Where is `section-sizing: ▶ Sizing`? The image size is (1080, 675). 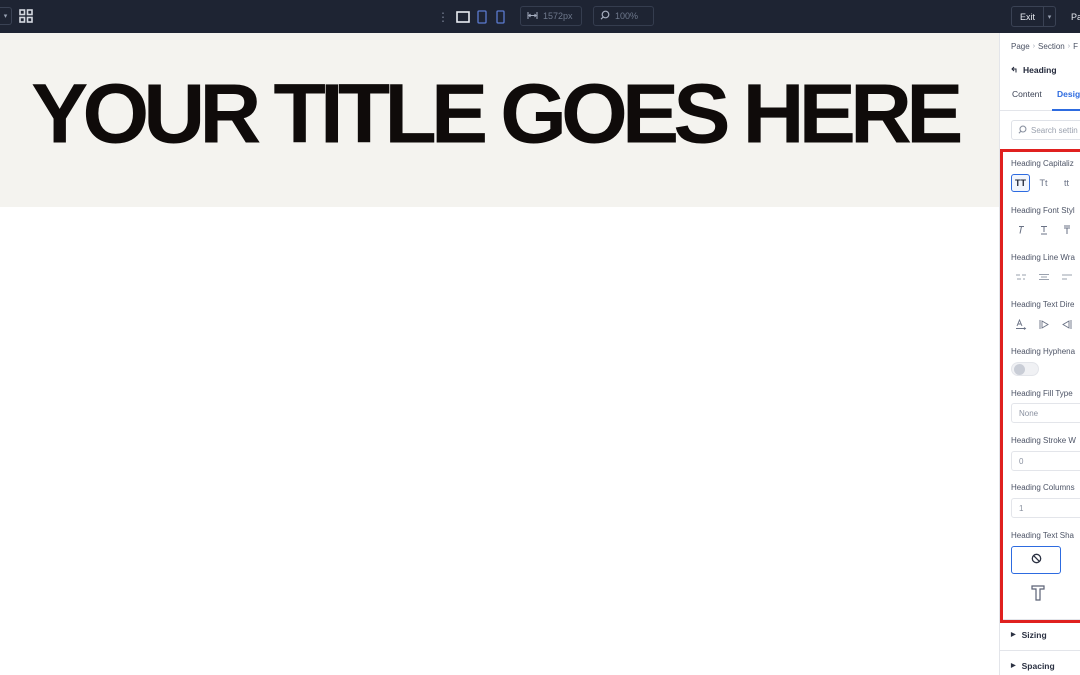 section-sizing: ▶ Sizing is located at coordinates (1040, 634).